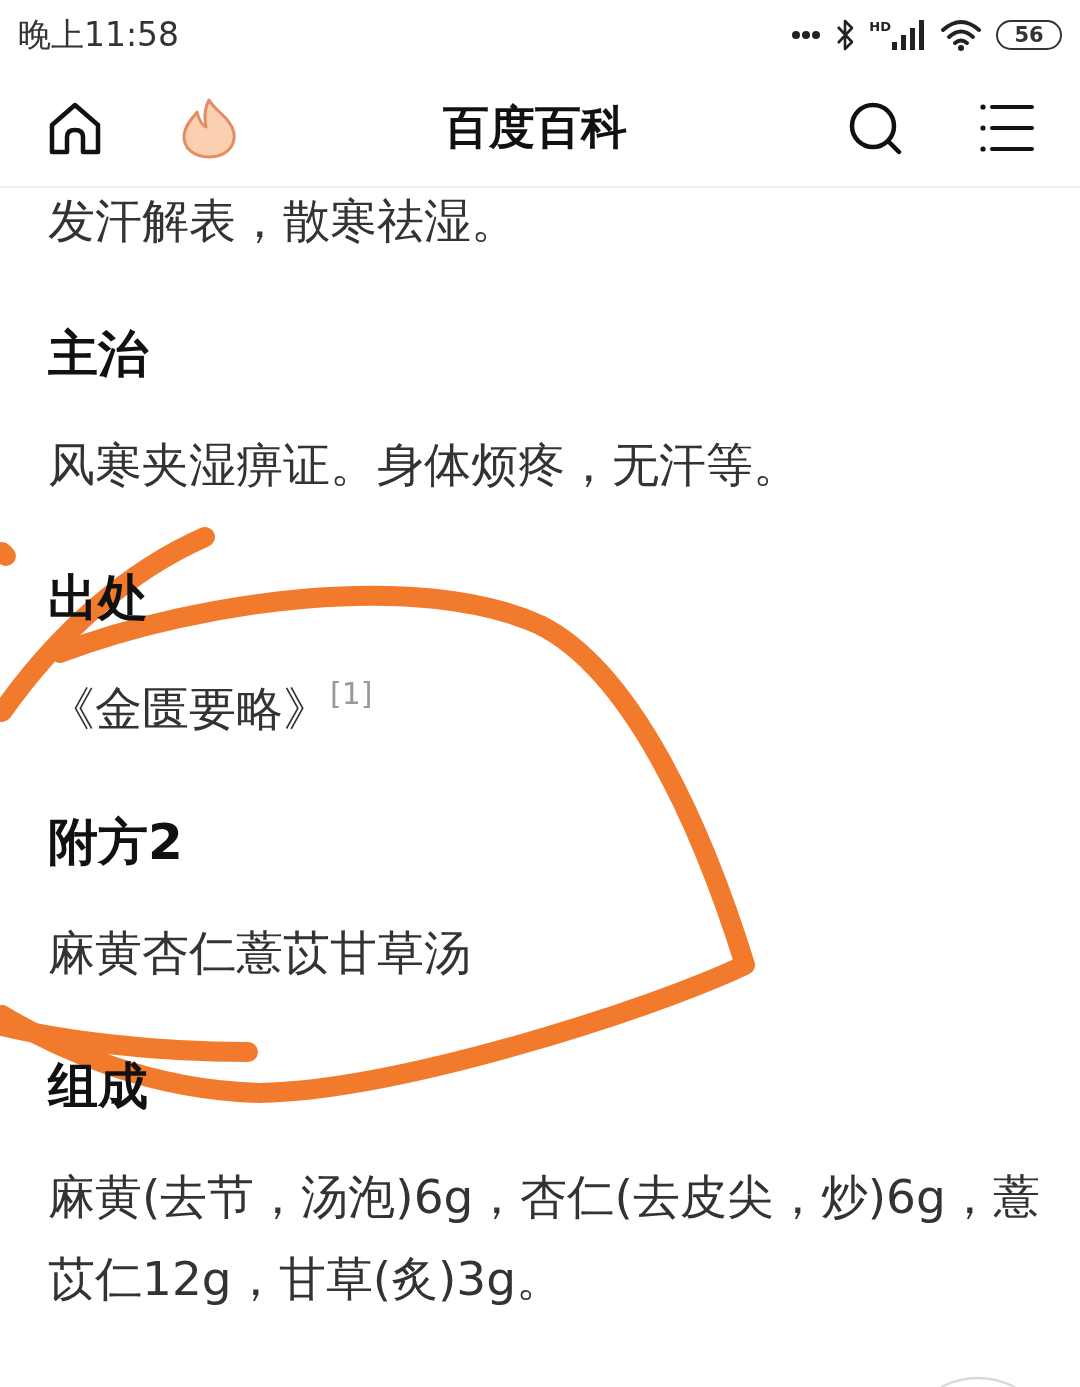  What do you see at coordinates (260, 953) in the screenshot?
I see `paragraph-text: 麻黄杏仁薏苡甘草汤` at bounding box center [260, 953].